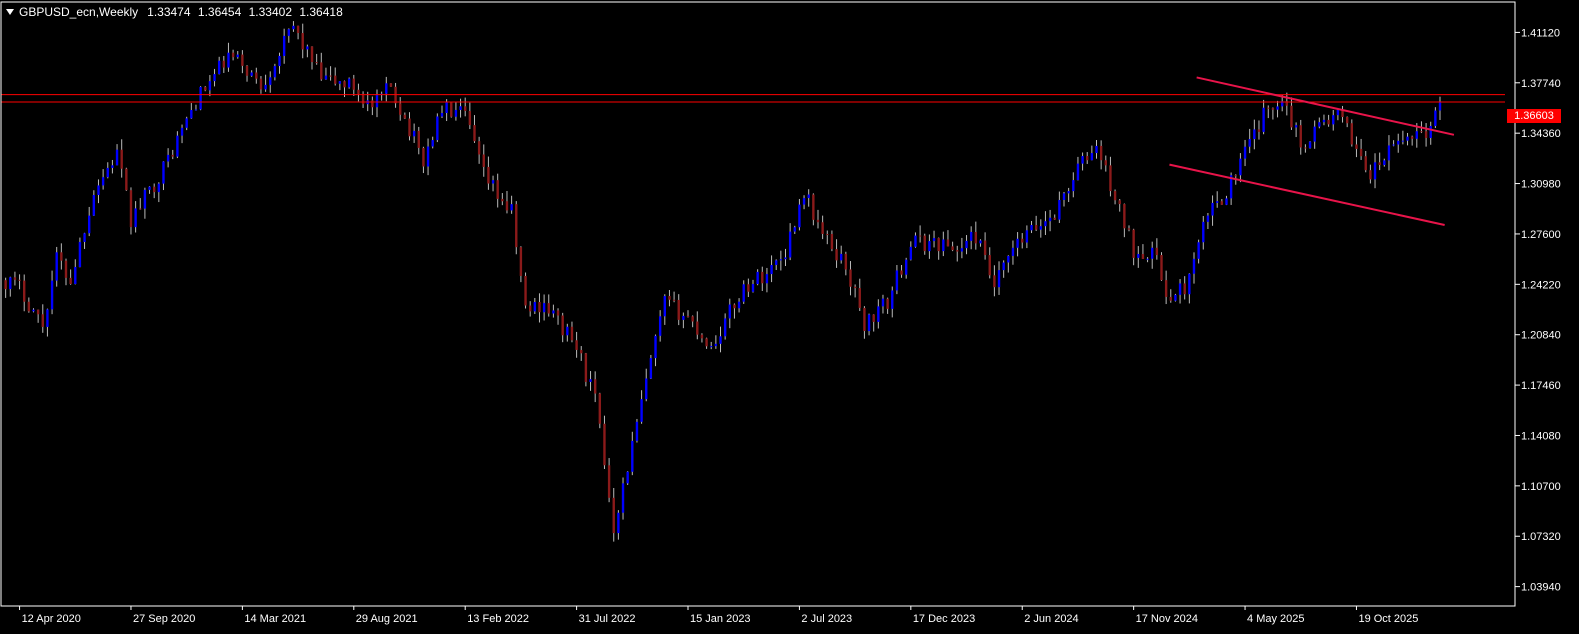  I want to click on y-tick-label: 1.30980, so click(1541, 185).